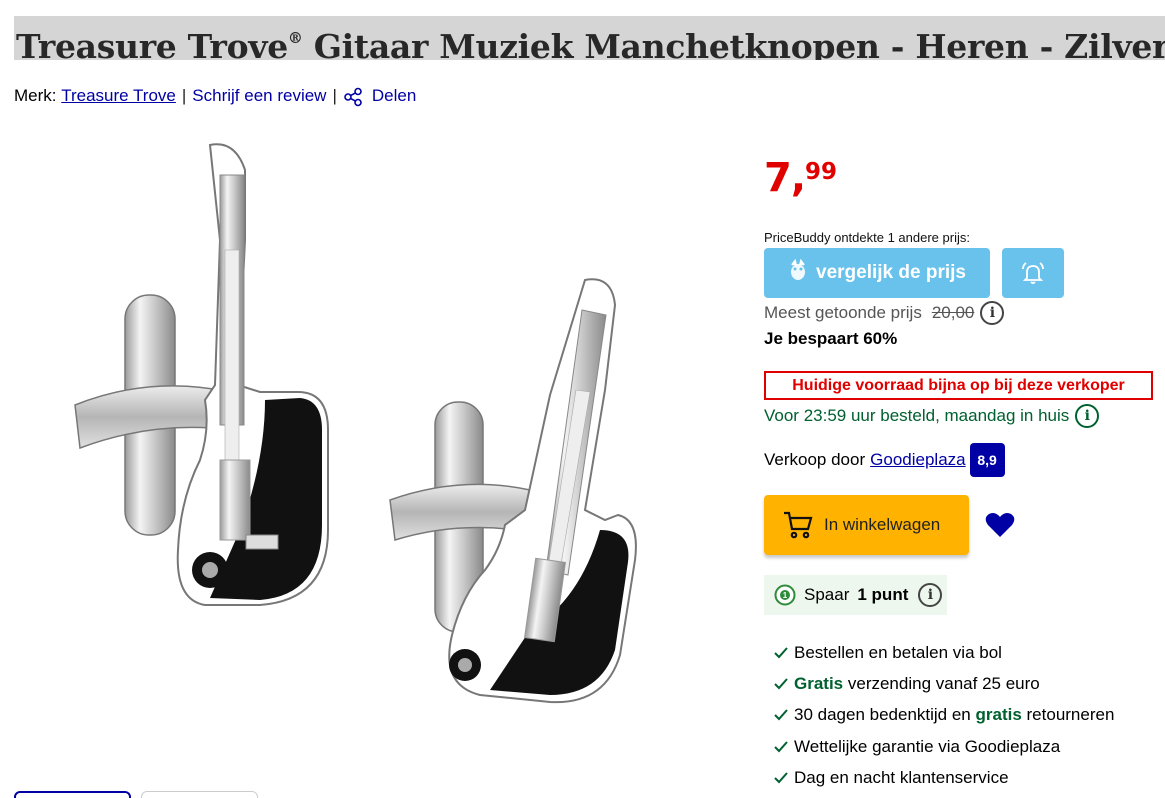 Image resolution: width=1165 pixels, height=798 pixels. I want to click on seller-info: Verkoop door Goodieplaza 8,9, so click(884, 460).